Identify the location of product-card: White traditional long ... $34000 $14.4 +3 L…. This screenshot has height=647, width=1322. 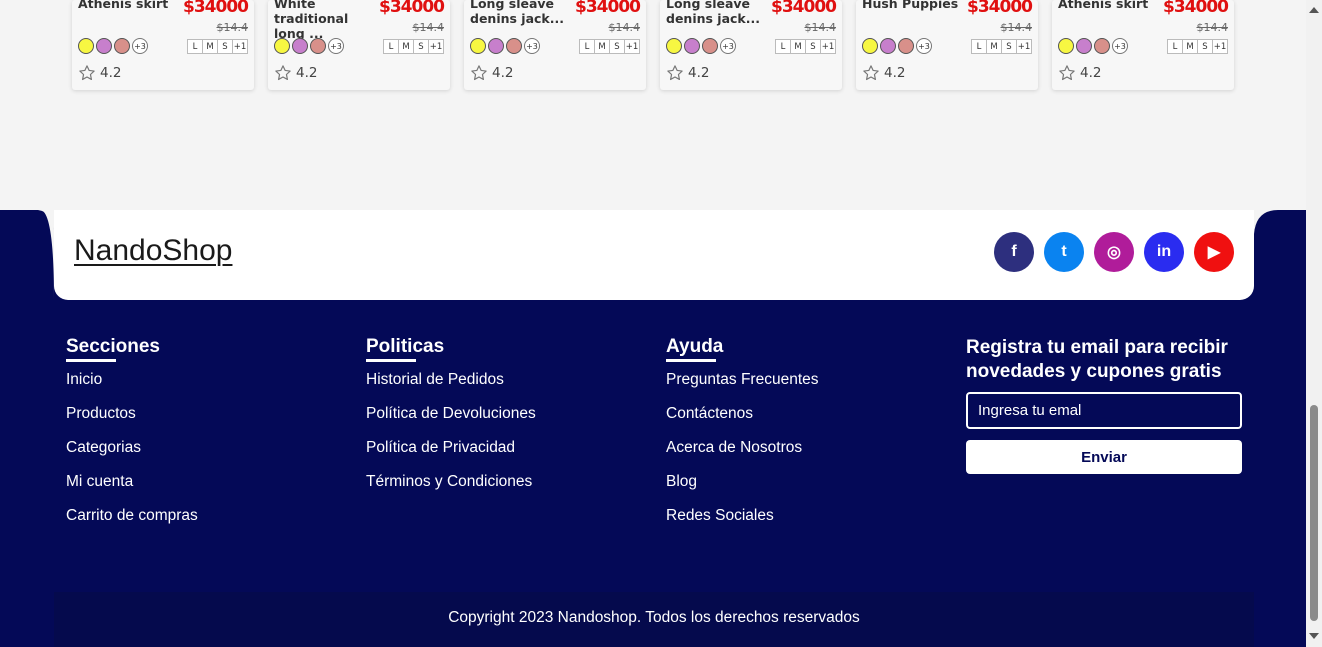
(359, 45).